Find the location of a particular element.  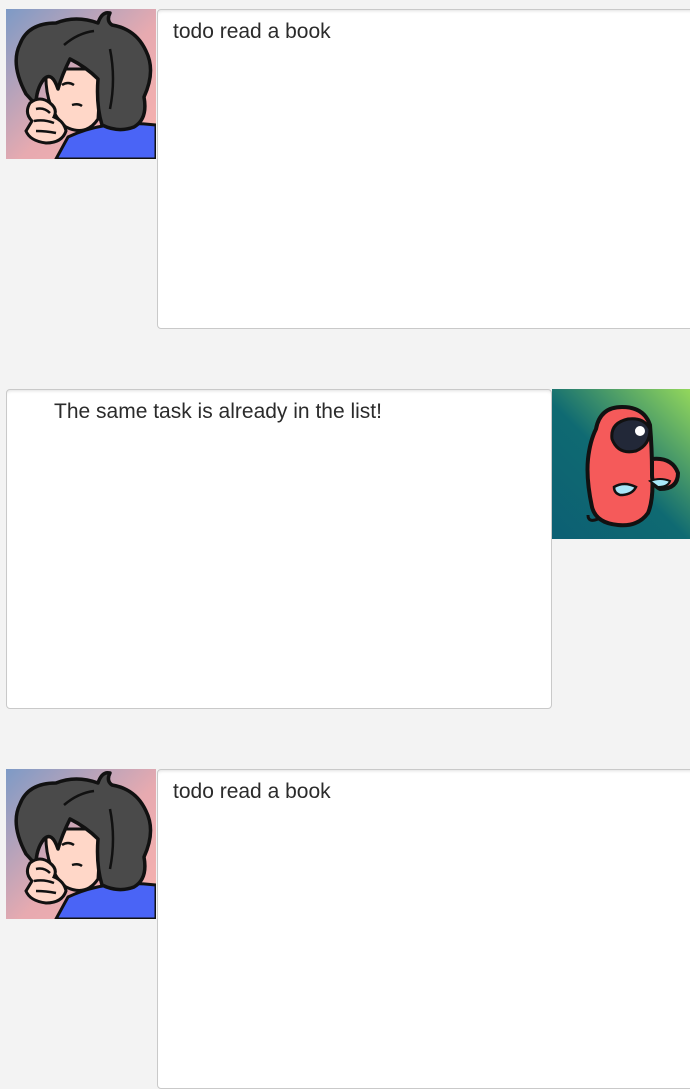

bot-message-text: The same task is already in the list! is located at coordinates (218, 411).